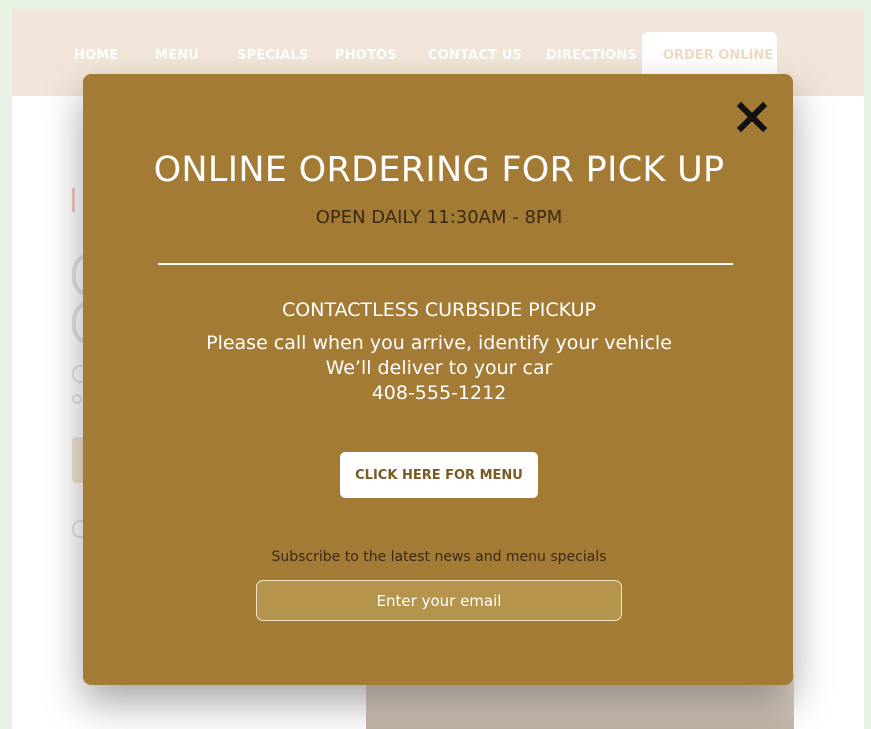 Image resolution: width=871 pixels, height=729 pixels. Describe the element at coordinates (272, 55) in the screenshot. I see `nav-item-specials: SPECIALS` at that location.